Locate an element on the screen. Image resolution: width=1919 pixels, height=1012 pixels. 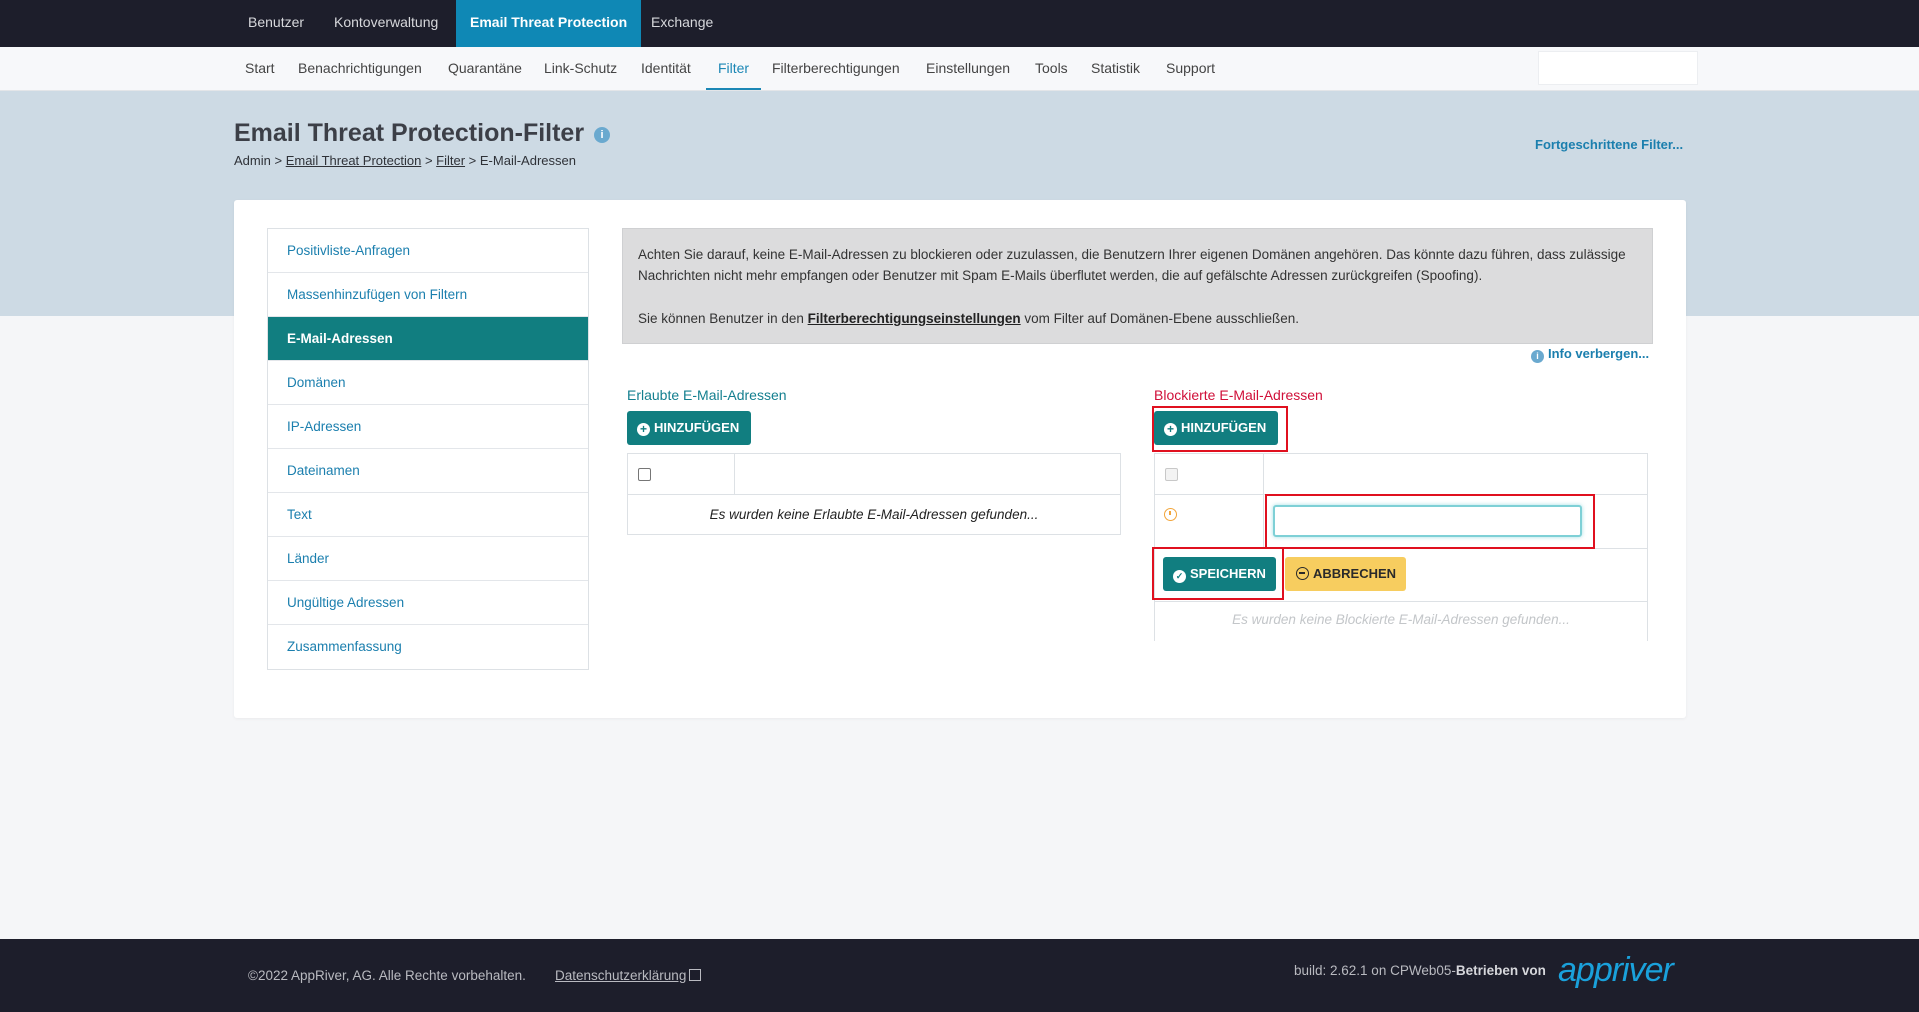
blocked-email-input is located at coordinates (1427, 521).